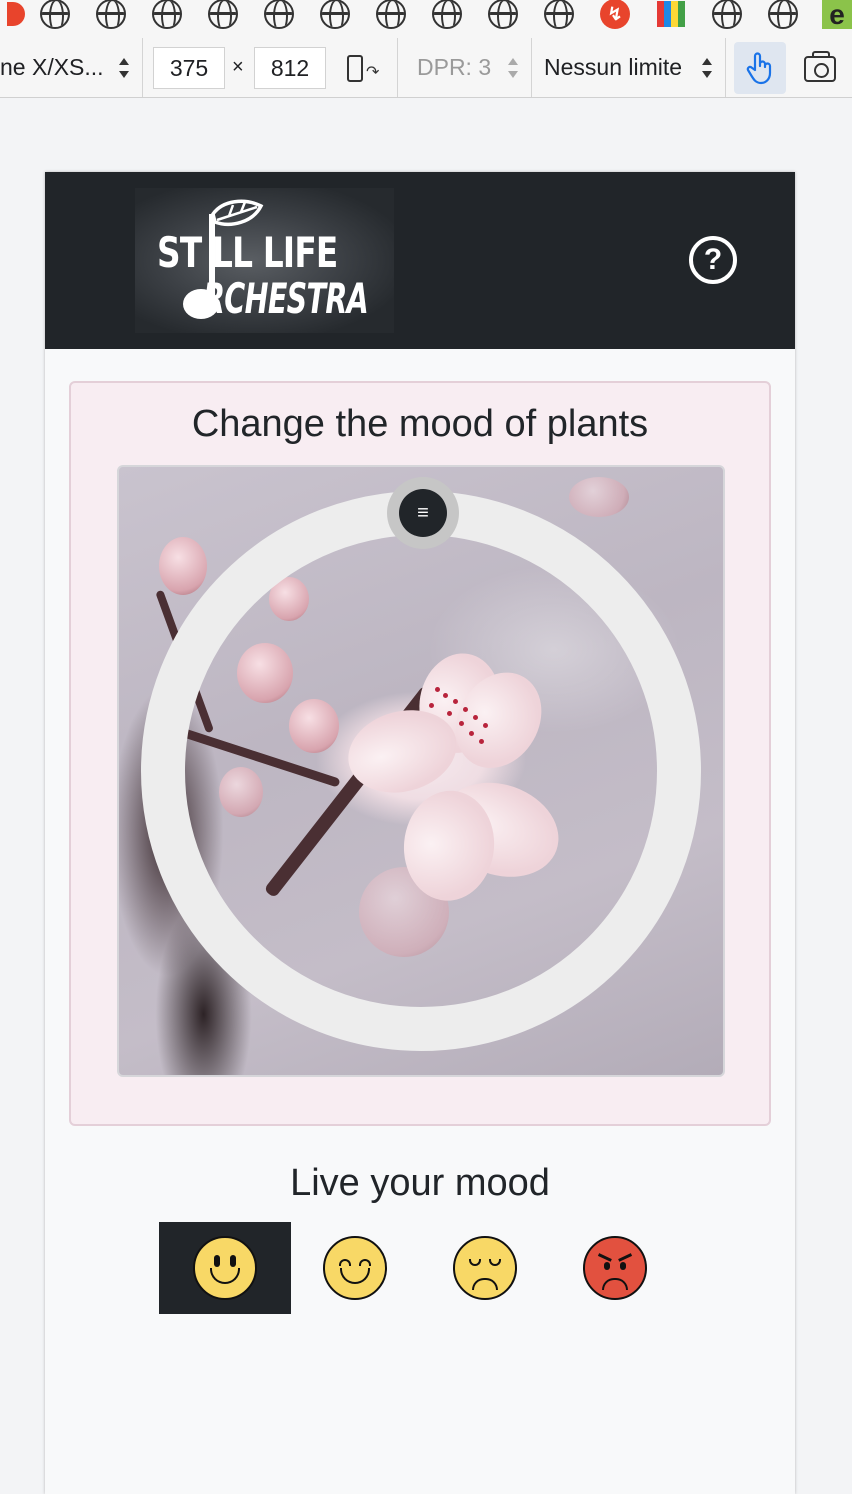 This screenshot has height=1494, width=852. What do you see at coordinates (420, 1183) in the screenshot?
I see `mood-title: Live your mood` at bounding box center [420, 1183].